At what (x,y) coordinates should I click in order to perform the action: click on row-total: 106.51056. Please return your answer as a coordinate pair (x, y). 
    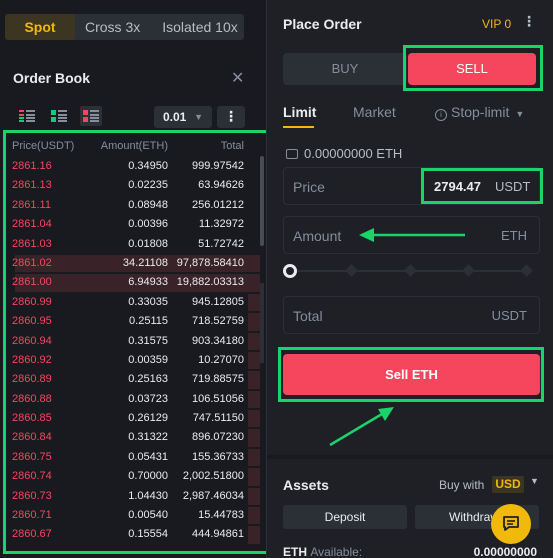
    Looking at the image, I should click on (218, 398).